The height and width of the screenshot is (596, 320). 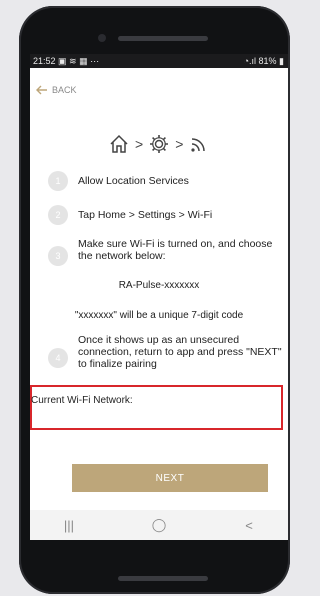 What do you see at coordinates (44, 61) in the screenshot?
I see `status-time: 21:52` at bounding box center [44, 61].